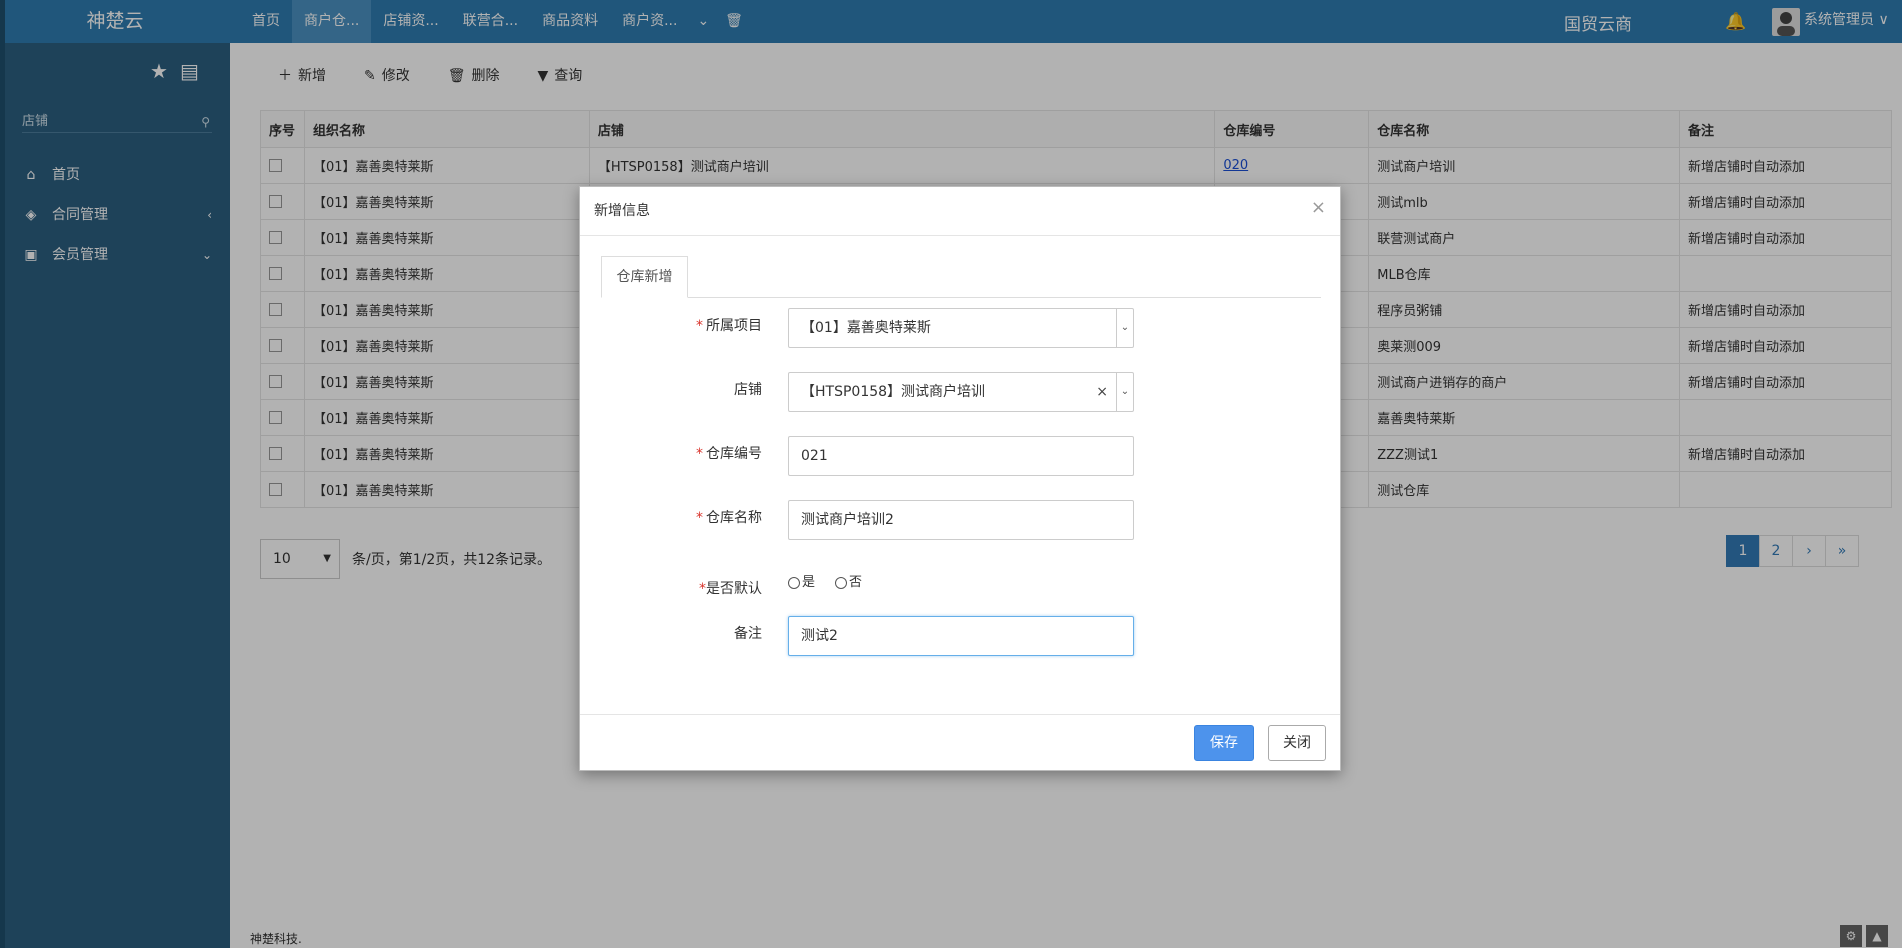  What do you see at coordinates (825, 583) in the screenshot?
I see `default-radio-group: 是 否` at bounding box center [825, 583].